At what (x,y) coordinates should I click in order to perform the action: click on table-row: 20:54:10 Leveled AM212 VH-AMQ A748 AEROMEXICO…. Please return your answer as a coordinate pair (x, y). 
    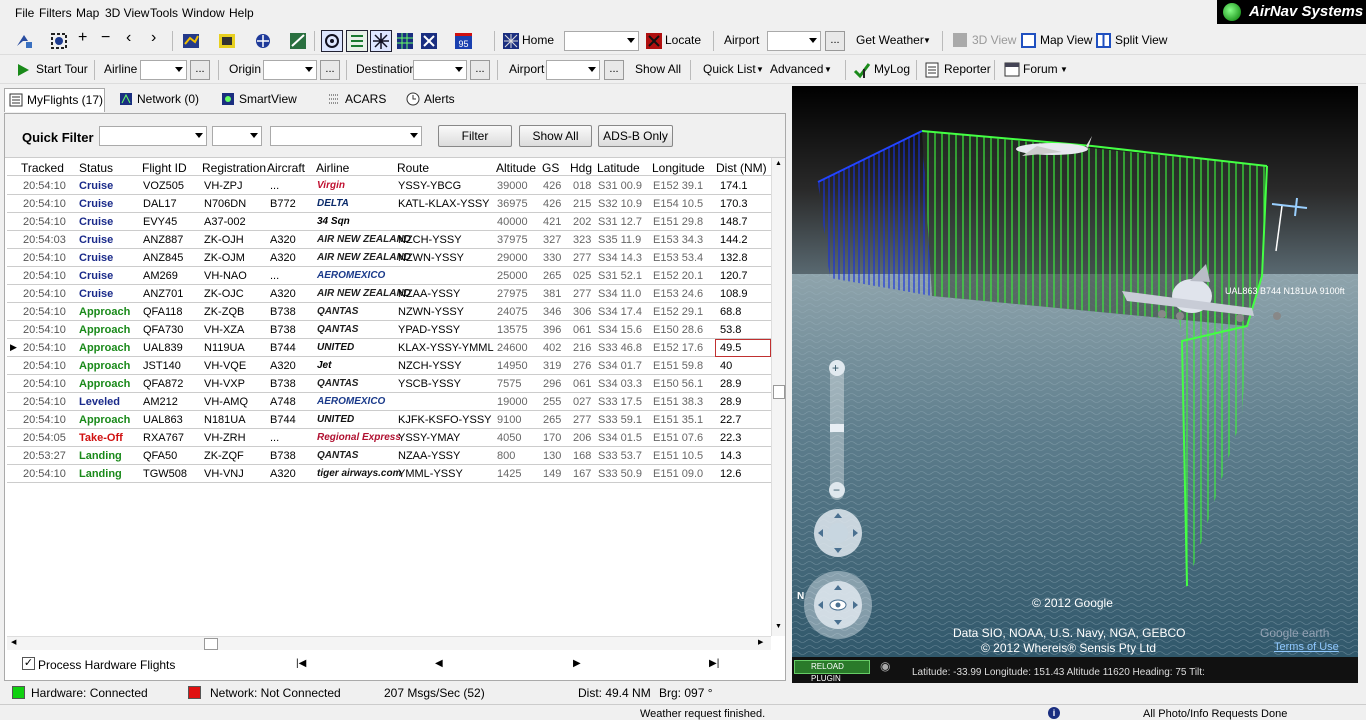
    Looking at the image, I should click on (389, 402).